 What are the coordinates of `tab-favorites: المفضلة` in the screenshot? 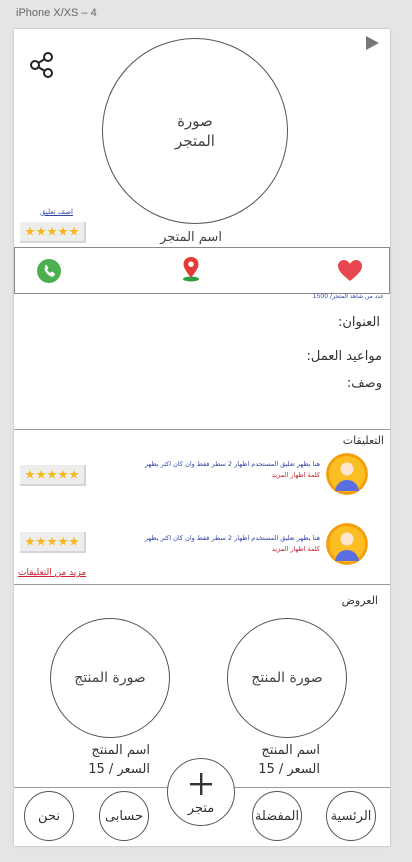 It's located at (277, 816).